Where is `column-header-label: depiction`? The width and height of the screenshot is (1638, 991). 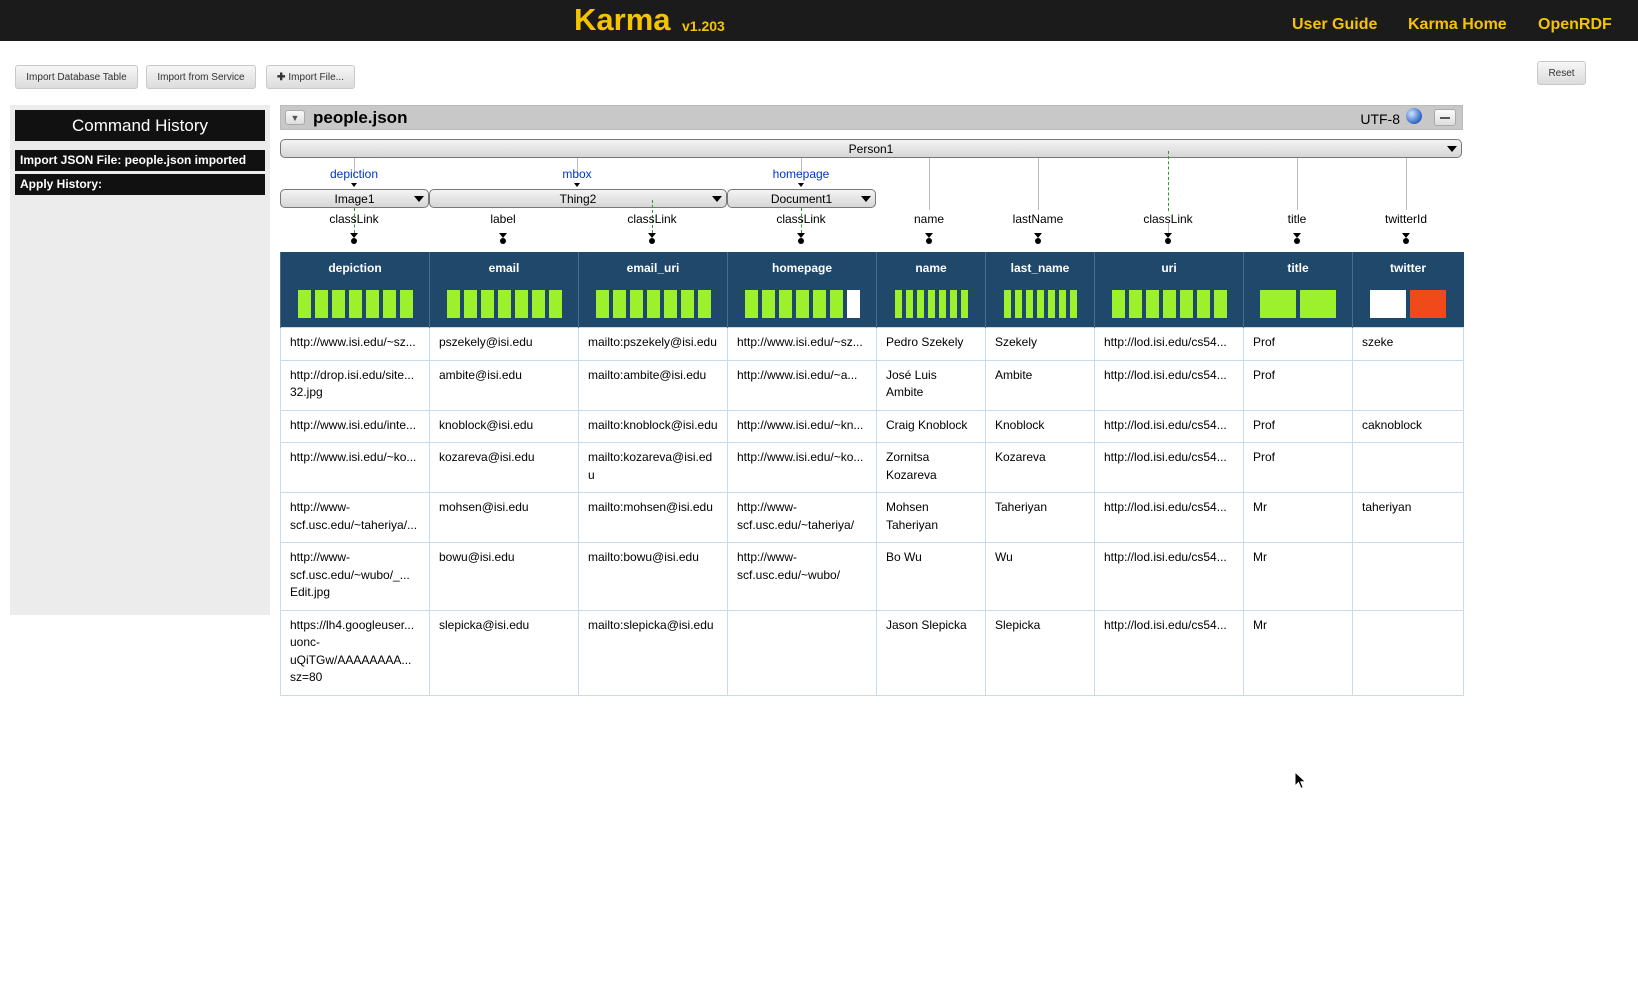
column-header-label: depiction is located at coordinates (355, 268).